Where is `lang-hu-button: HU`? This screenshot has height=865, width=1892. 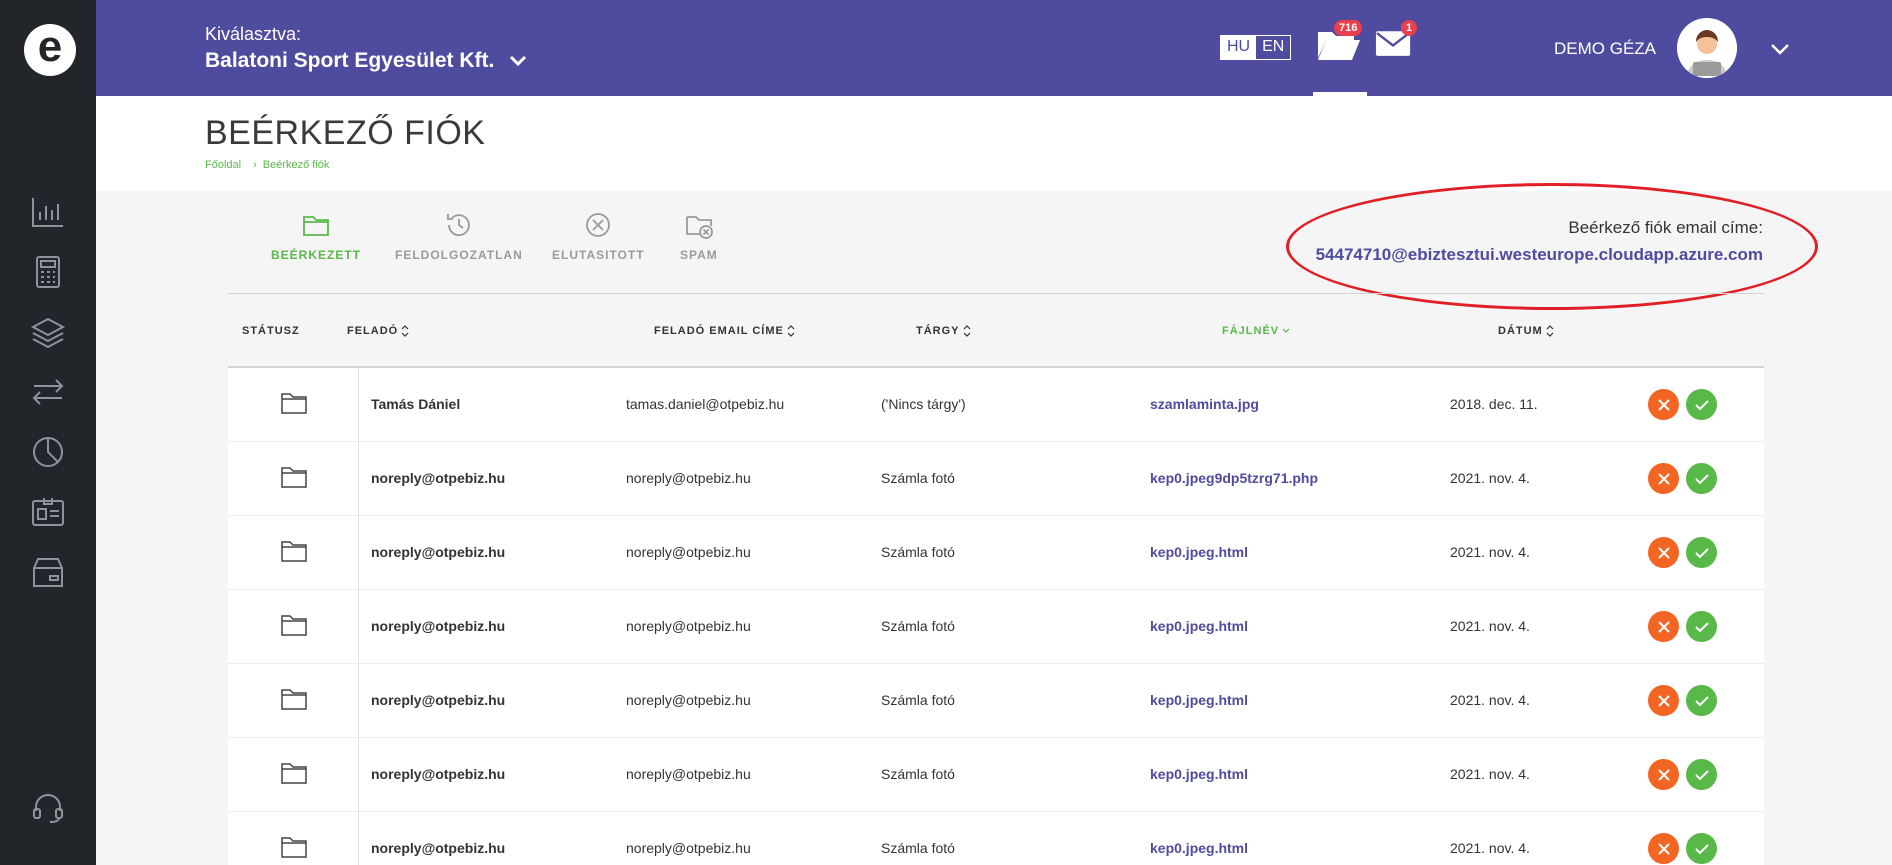 lang-hu-button: HU is located at coordinates (1239, 47).